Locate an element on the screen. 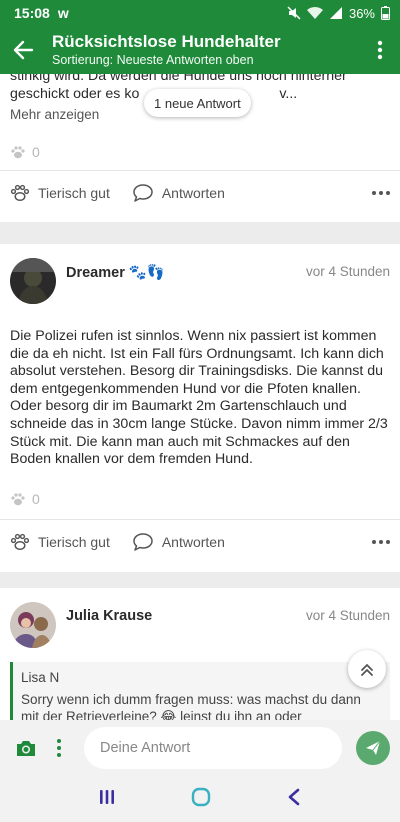  status-icons: 36% is located at coordinates (338, 13).